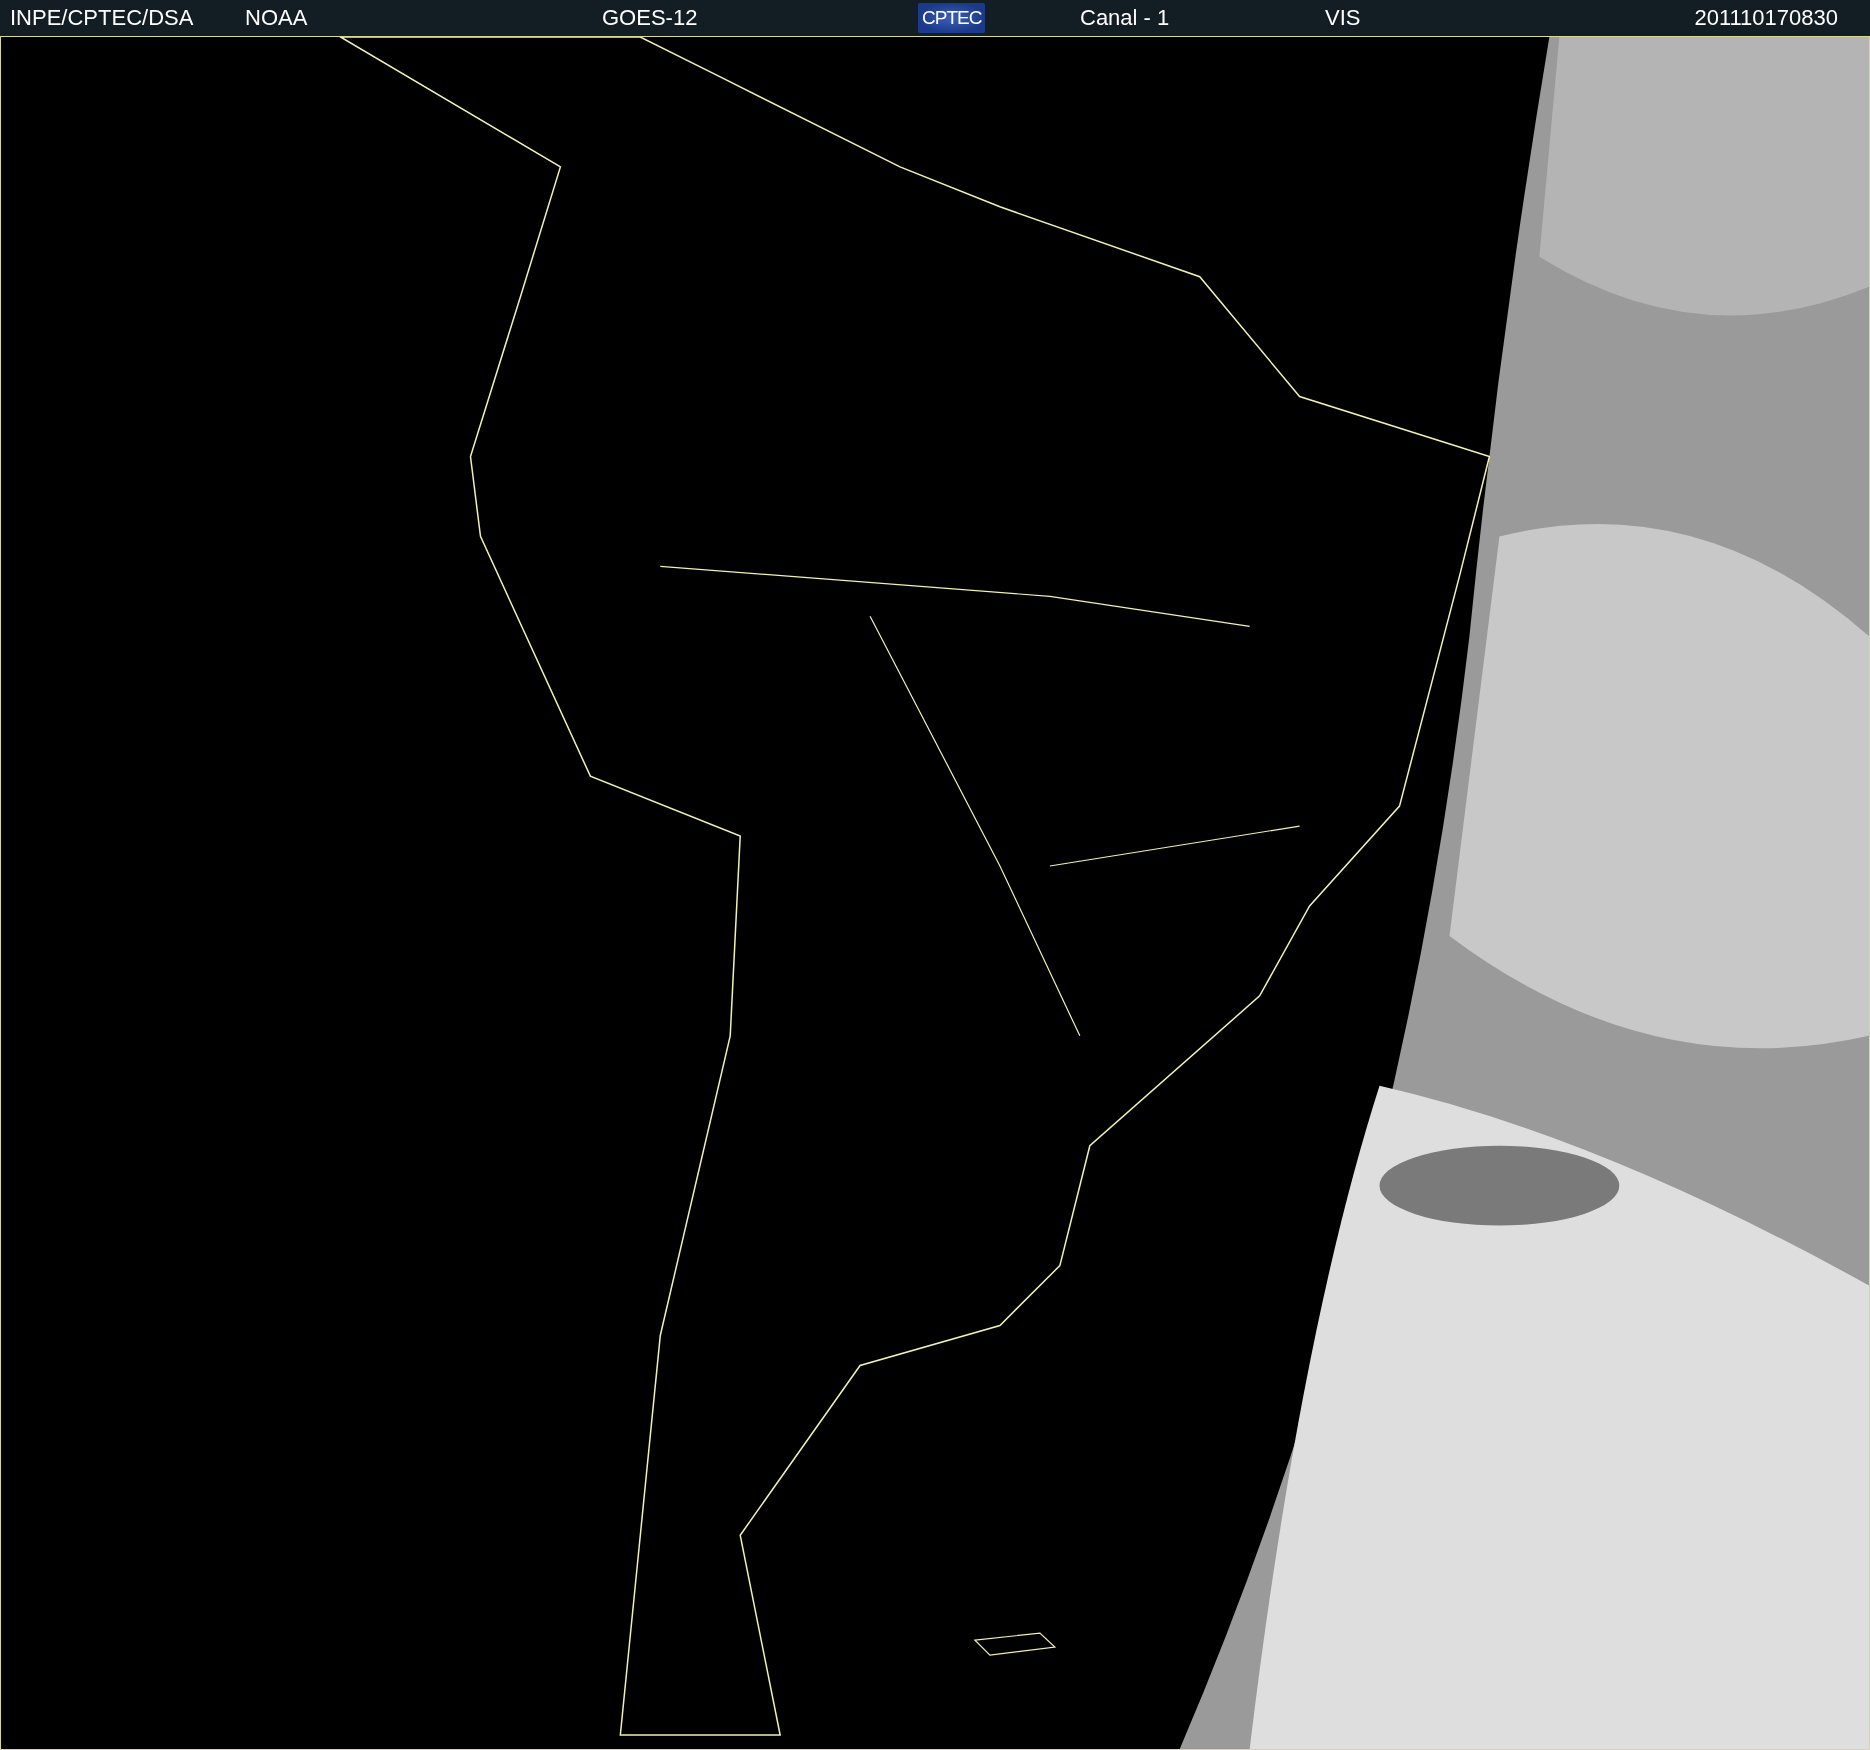 This screenshot has width=1870, height=1750. Describe the element at coordinates (102, 18) in the screenshot. I see `agency-label: INPE/CPTEC/DSA` at that location.